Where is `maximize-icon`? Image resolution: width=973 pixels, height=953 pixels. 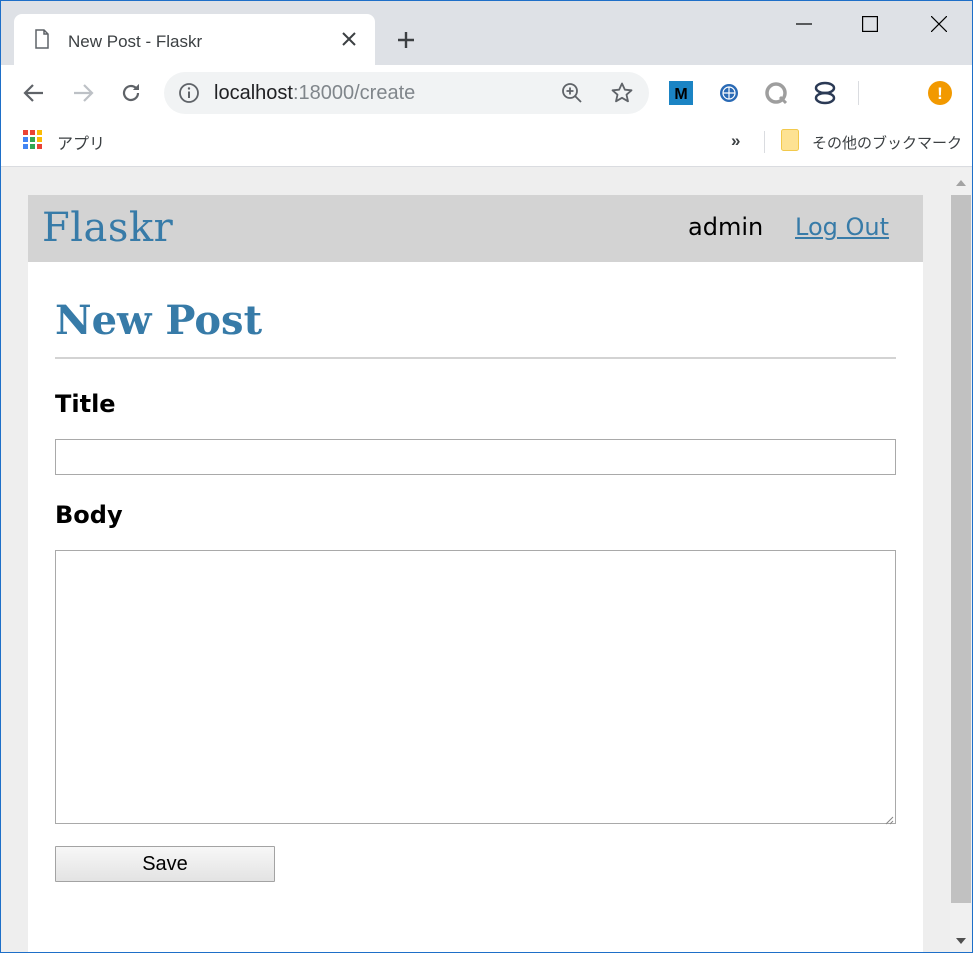 maximize-icon is located at coordinates (870, 24).